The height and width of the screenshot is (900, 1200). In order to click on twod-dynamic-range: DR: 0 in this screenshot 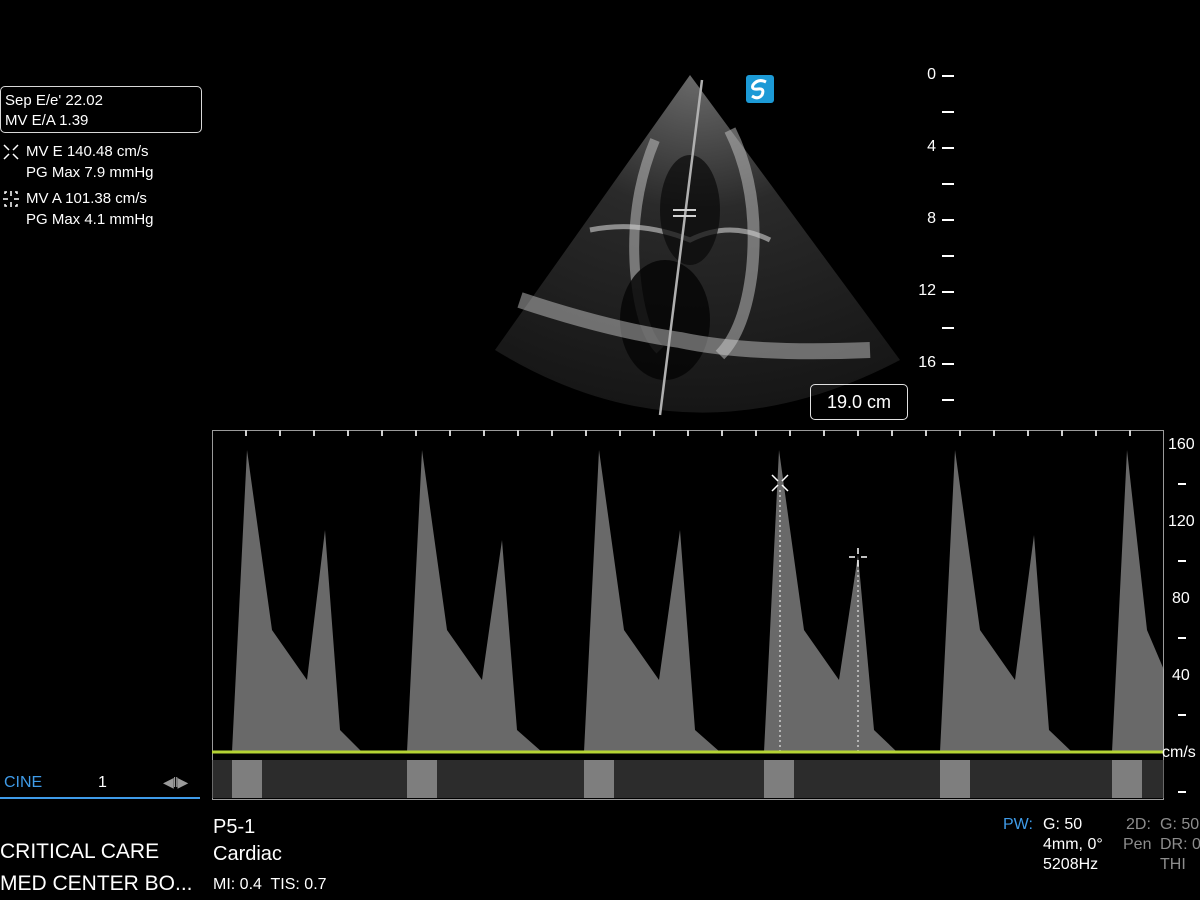, I will do `click(1180, 844)`.